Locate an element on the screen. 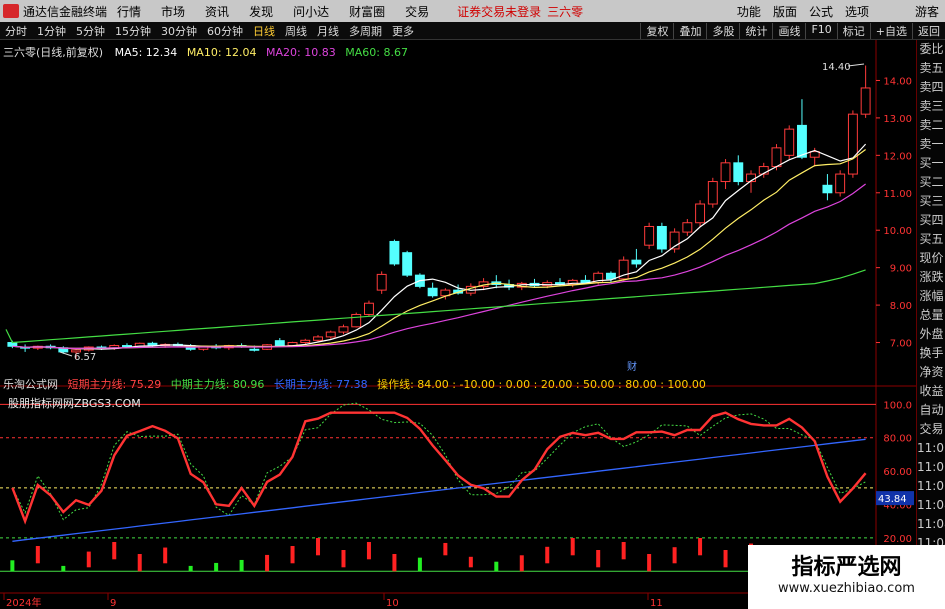  menu-item-formula: 公式 is located at coordinates (821, 11).